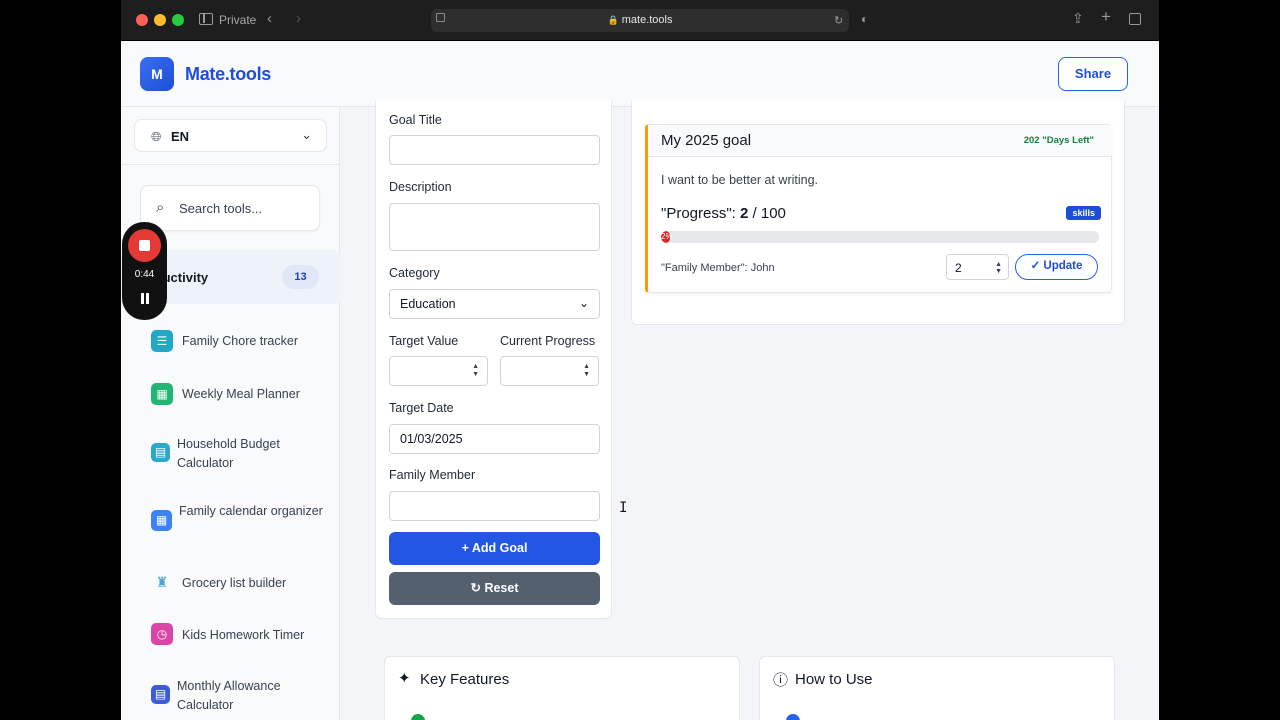  What do you see at coordinates (706, 140) in the screenshot?
I see `goal-title: My 2025 goal` at bounding box center [706, 140].